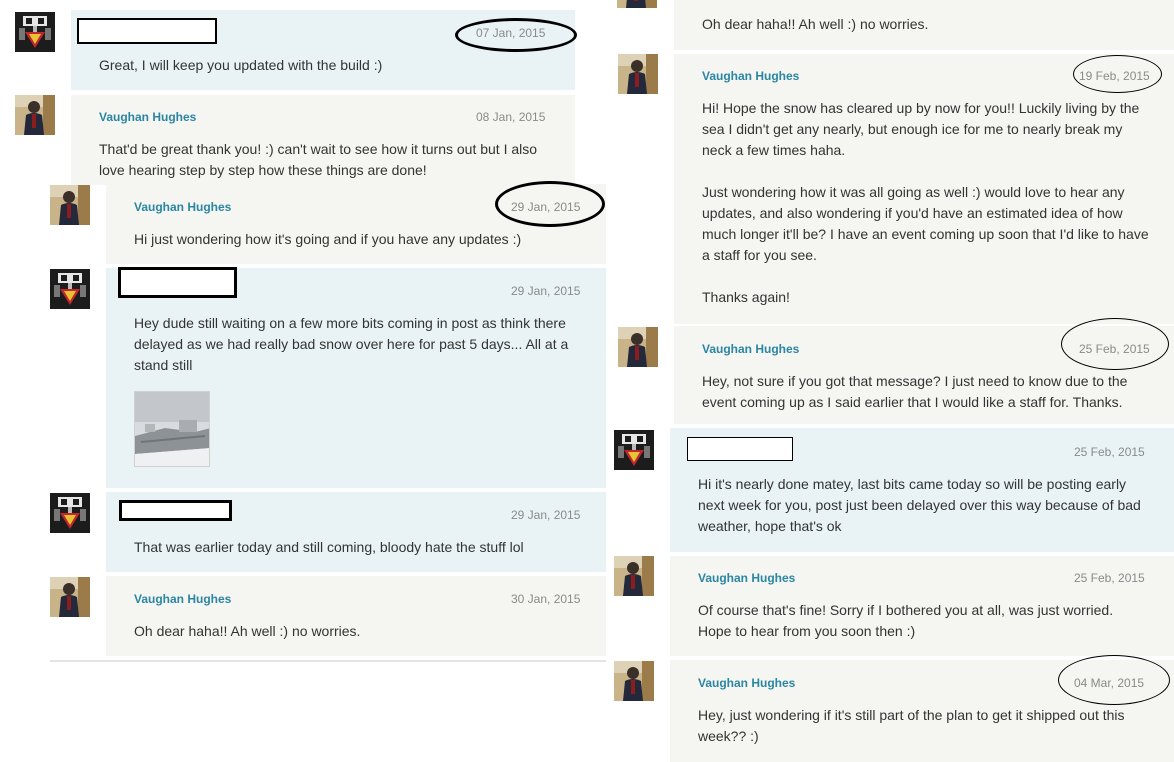 Image resolution: width=1174 pixels, height=762 pixels. I want to click on divider, so click(328, 661).